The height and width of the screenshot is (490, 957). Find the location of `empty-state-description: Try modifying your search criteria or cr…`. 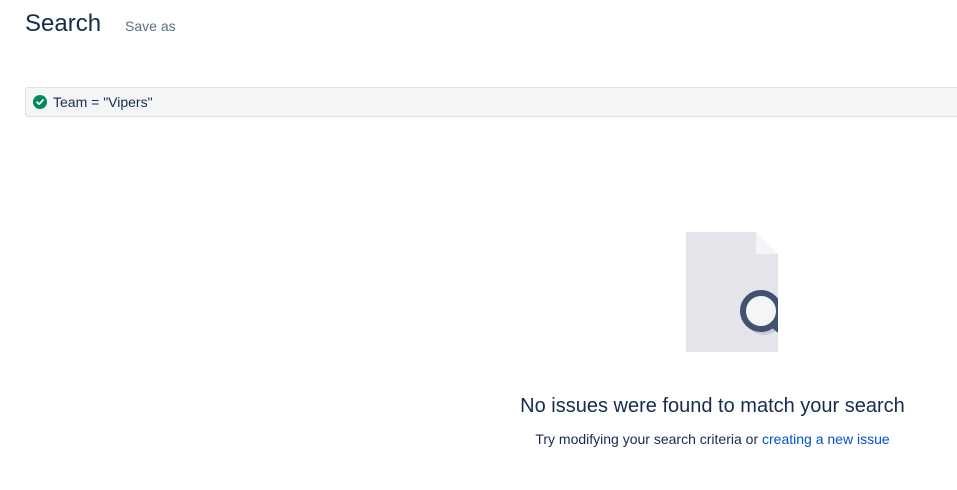

empty-state-description: Try modifying your search criteria or cr… is located at coordinates (712, 439).